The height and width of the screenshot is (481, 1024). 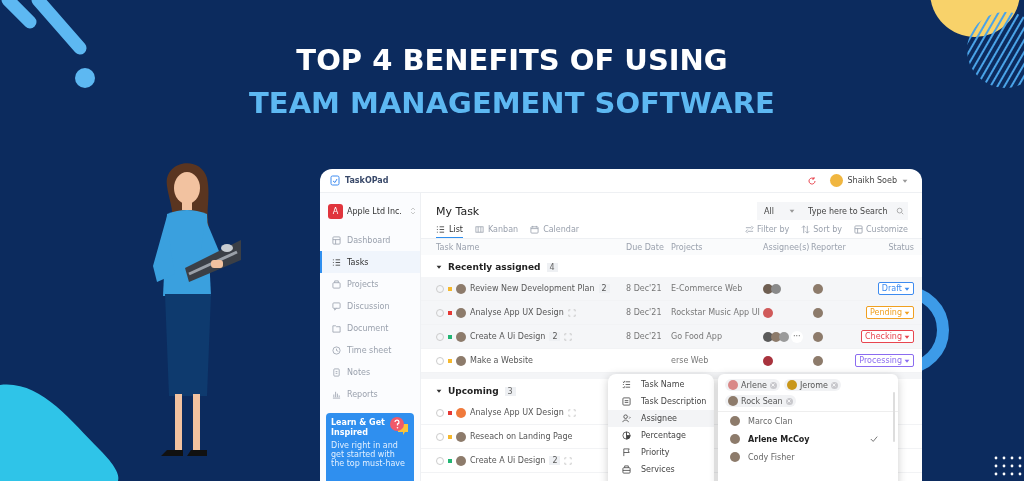 What do you see at coordinates (872, 180) in the screenshot?
I see `user-name: Shaikh Soeb` at bounding box center [872, 180].